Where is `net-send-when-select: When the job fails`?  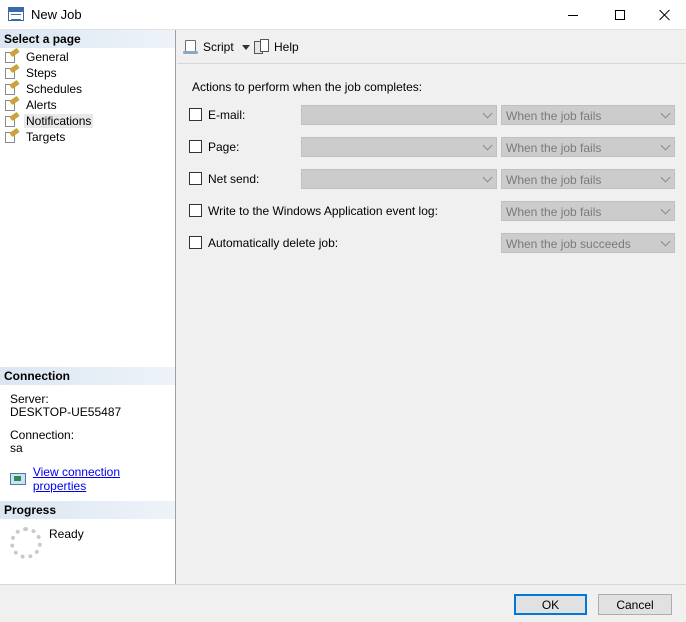 net-send-when-select: When the job fails is located at coordinates (588, 179).